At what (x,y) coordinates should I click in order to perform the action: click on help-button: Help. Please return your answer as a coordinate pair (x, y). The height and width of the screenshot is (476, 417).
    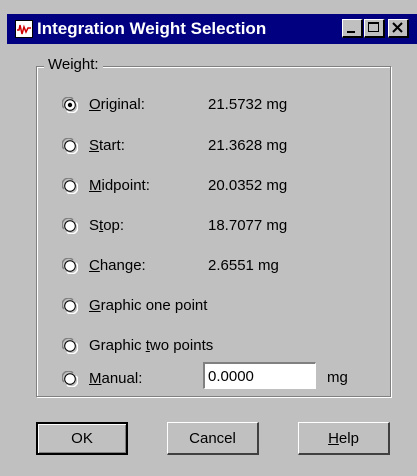
    Looking at the image, I should click on (344, 438).